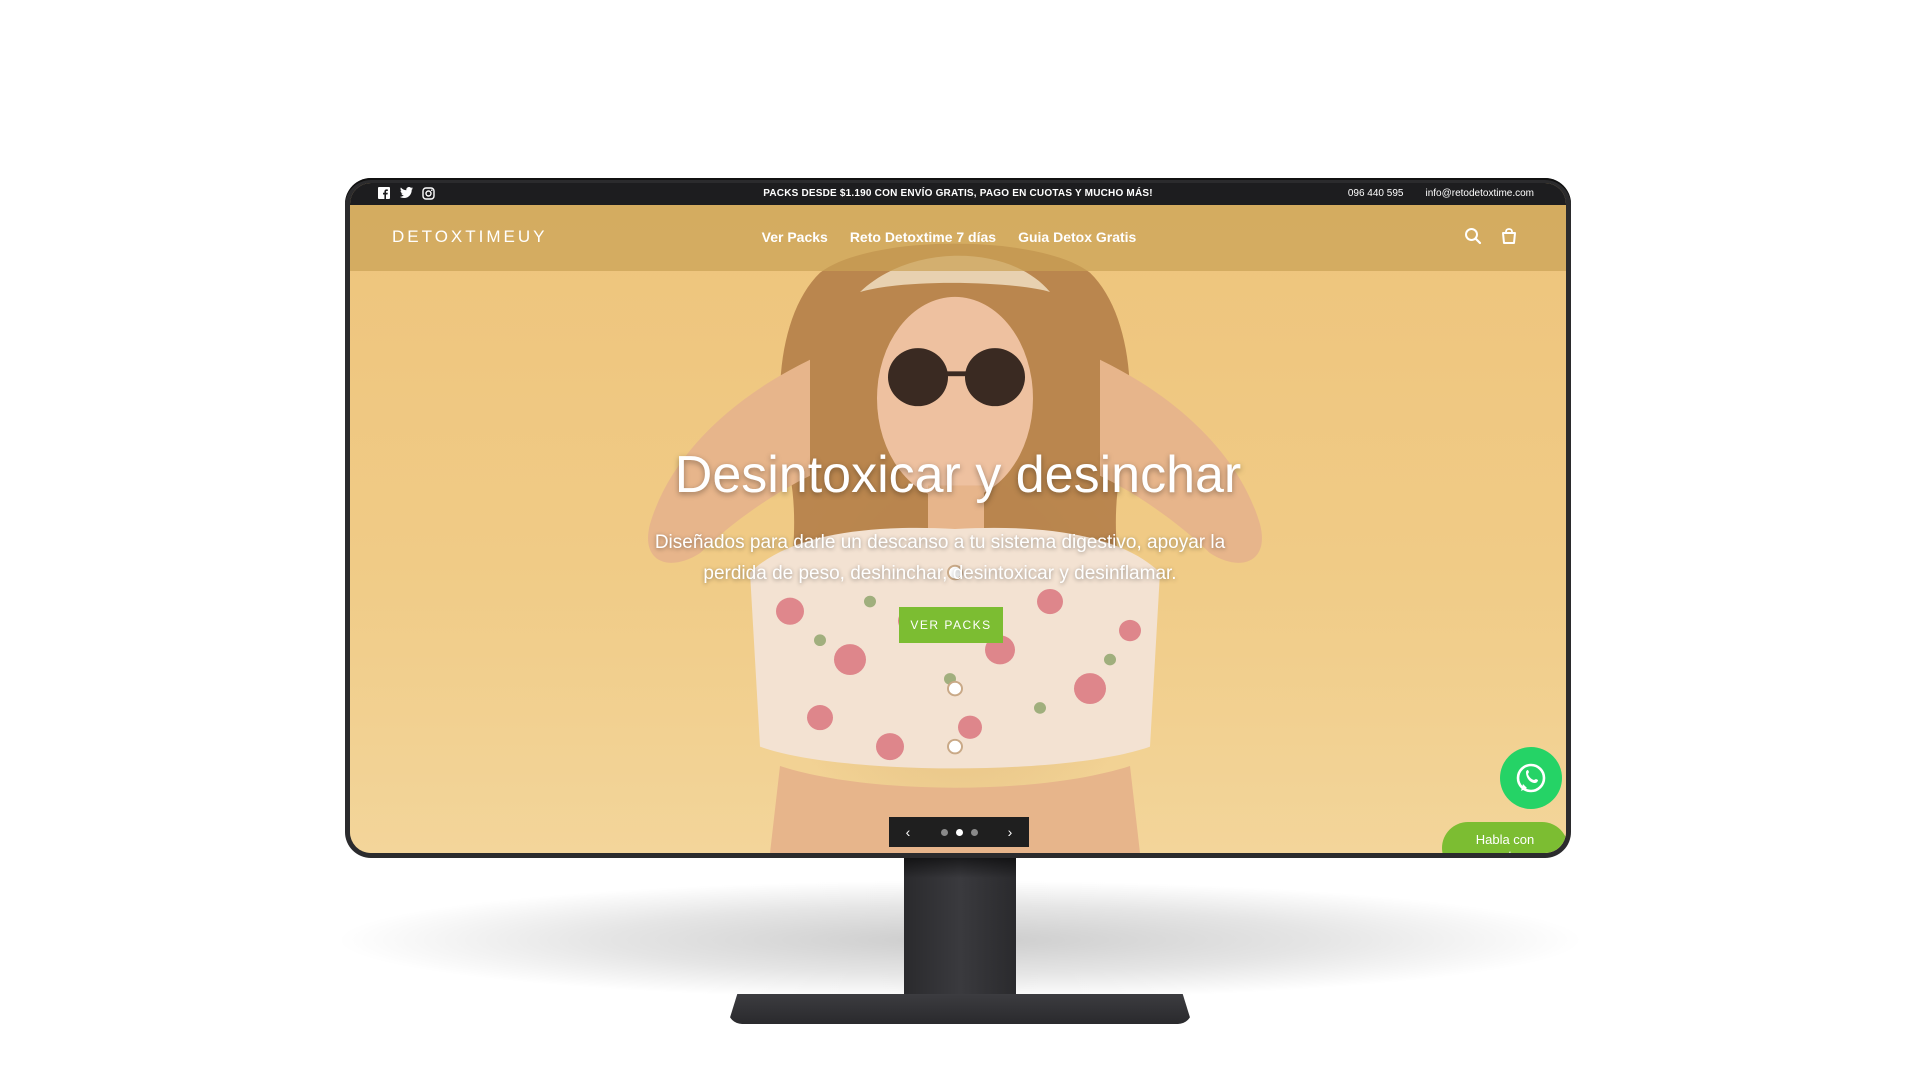  I want to click on cart-icon, so click(1509, 236).